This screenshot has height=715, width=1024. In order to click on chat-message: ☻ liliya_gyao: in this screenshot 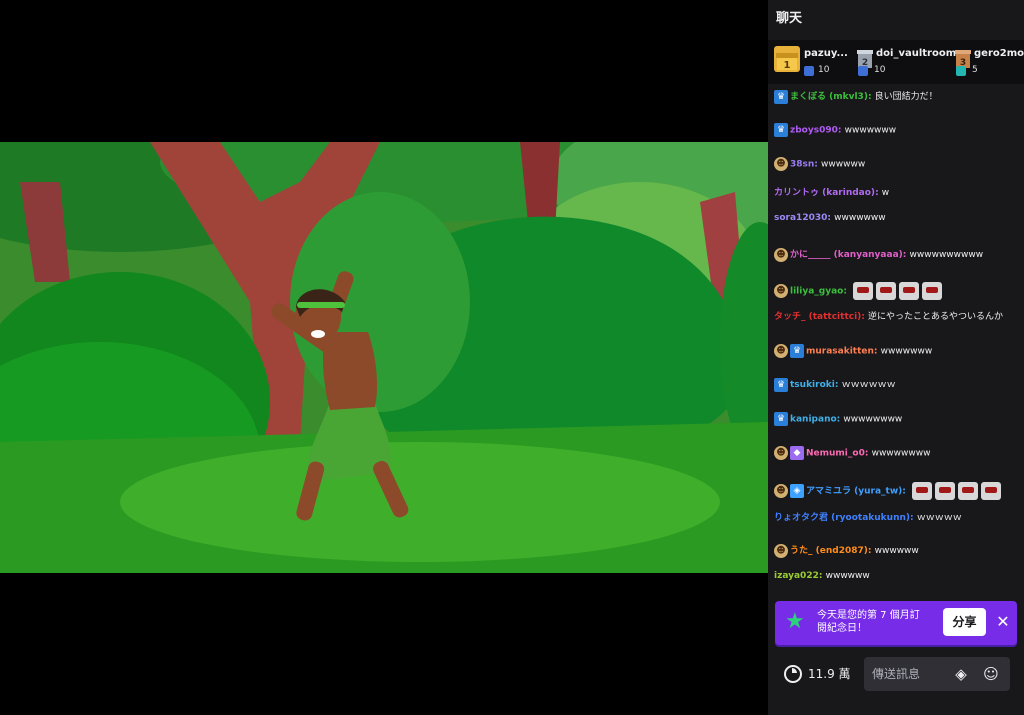, I will do `click(858, 291)`.